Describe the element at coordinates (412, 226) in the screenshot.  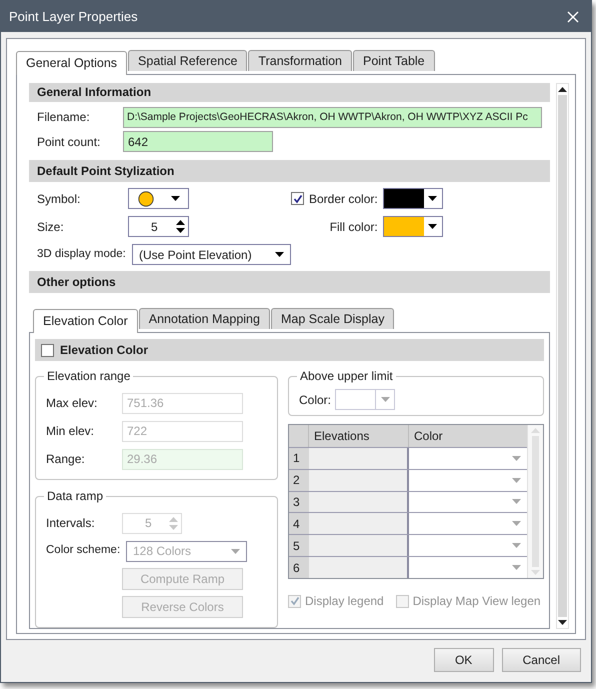
I see `fill-color-picker` at that location.